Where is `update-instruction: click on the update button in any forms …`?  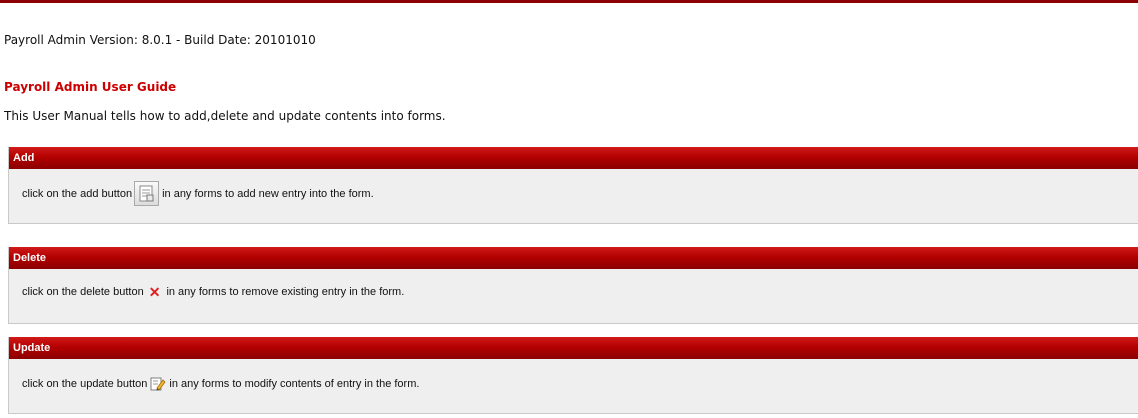 update-instruction: click on the update button in any forms … is located at coordinates (220, 384).